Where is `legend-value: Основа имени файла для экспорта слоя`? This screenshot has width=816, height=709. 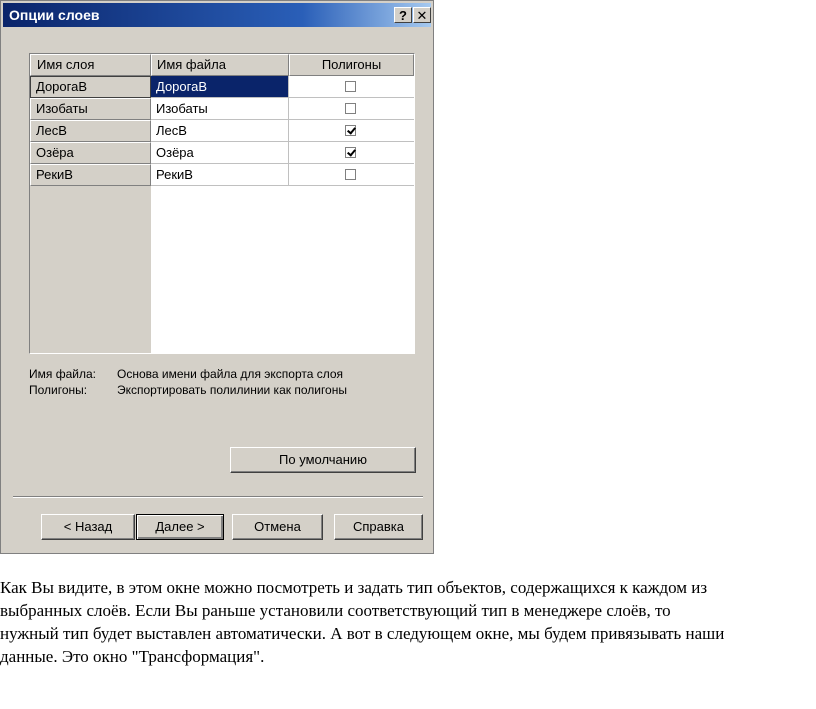
legend-value: Основа имени файла для экспорта слоя is located at coordinates (230, 374).